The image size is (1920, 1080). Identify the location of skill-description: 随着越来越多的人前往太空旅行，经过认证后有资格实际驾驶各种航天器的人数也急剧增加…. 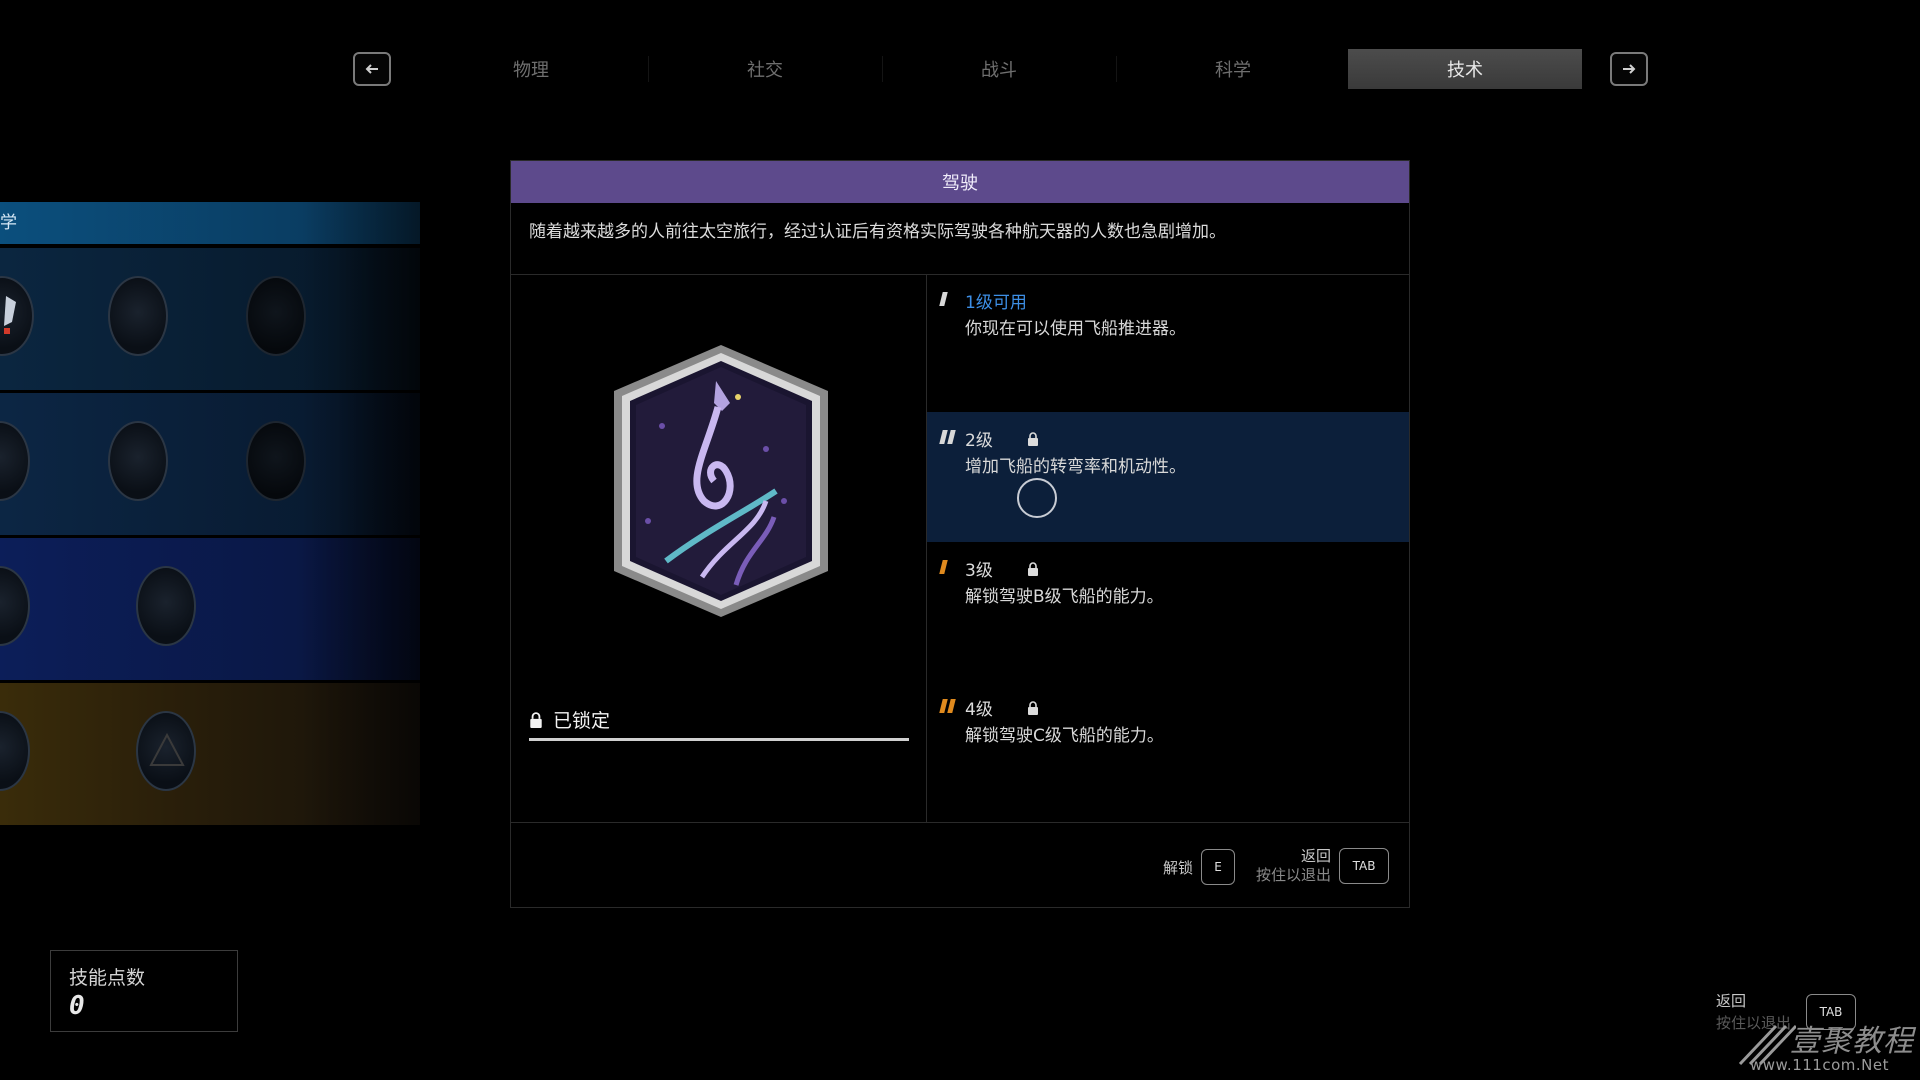
(877, 232).